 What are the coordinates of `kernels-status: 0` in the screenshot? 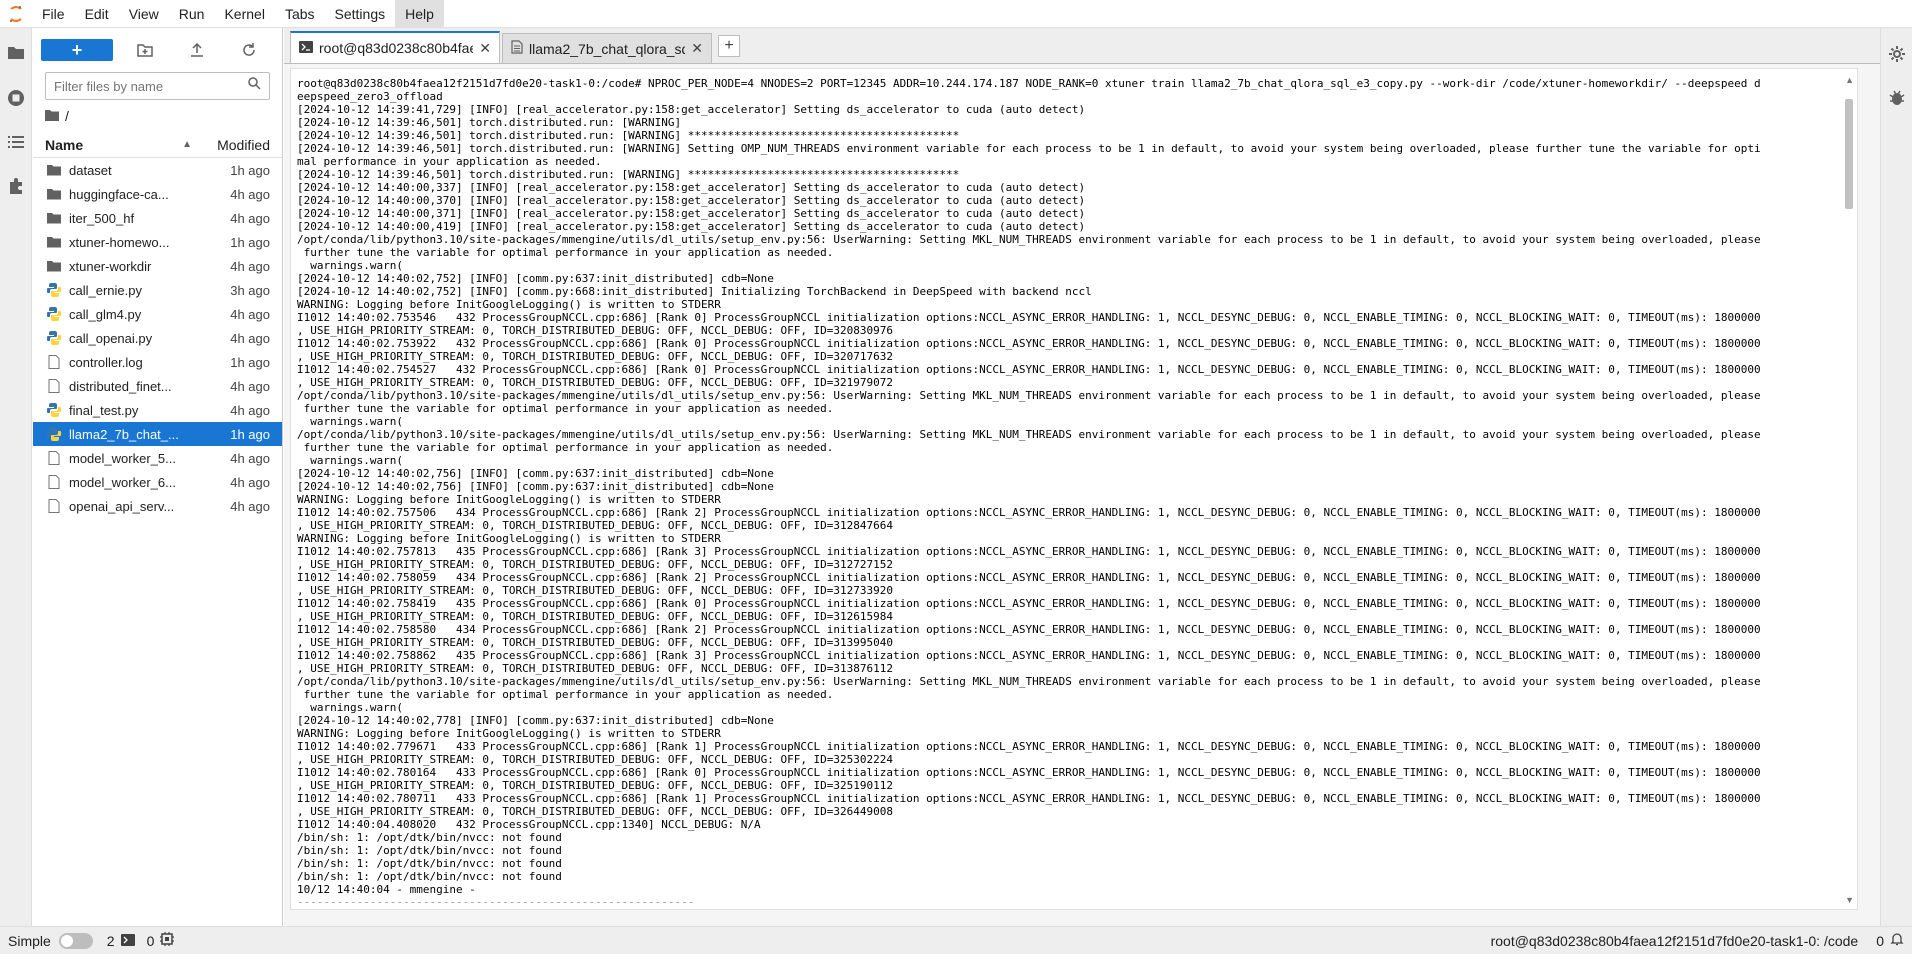 It's located at (161, 940).